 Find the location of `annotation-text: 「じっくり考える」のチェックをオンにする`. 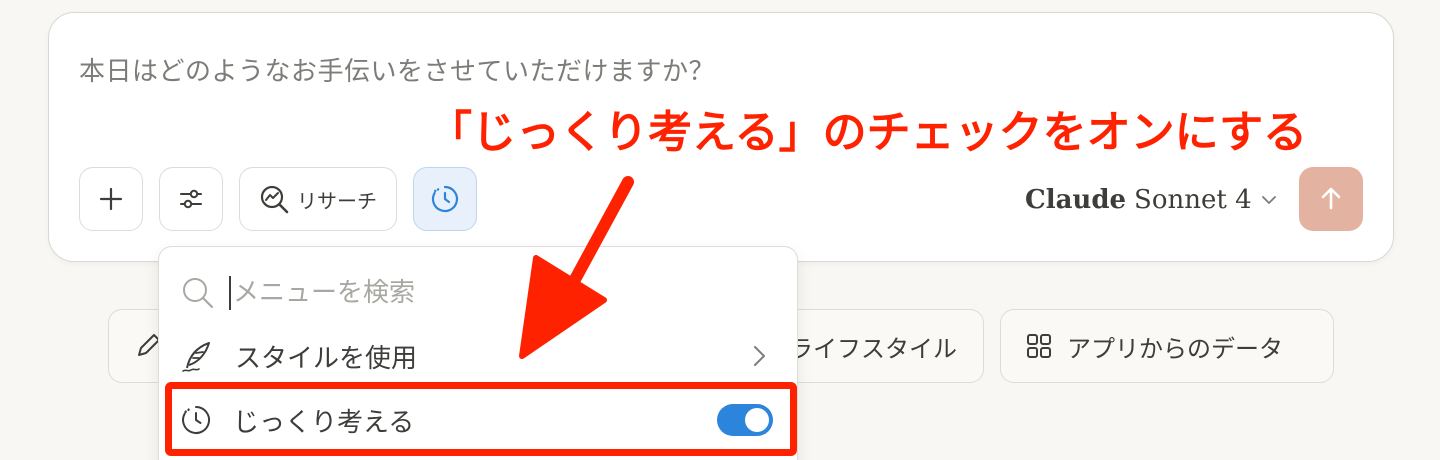

annotation-text: 「じっくり考える」のチェックをオンにする is located at coordinates (868, 132).